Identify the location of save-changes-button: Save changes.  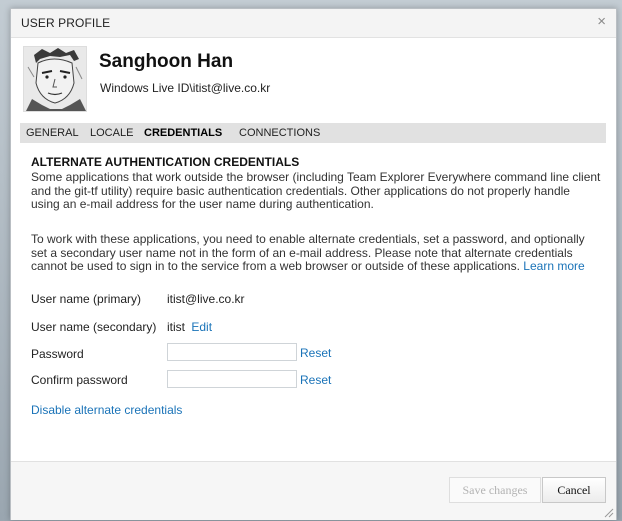
(495, 490).